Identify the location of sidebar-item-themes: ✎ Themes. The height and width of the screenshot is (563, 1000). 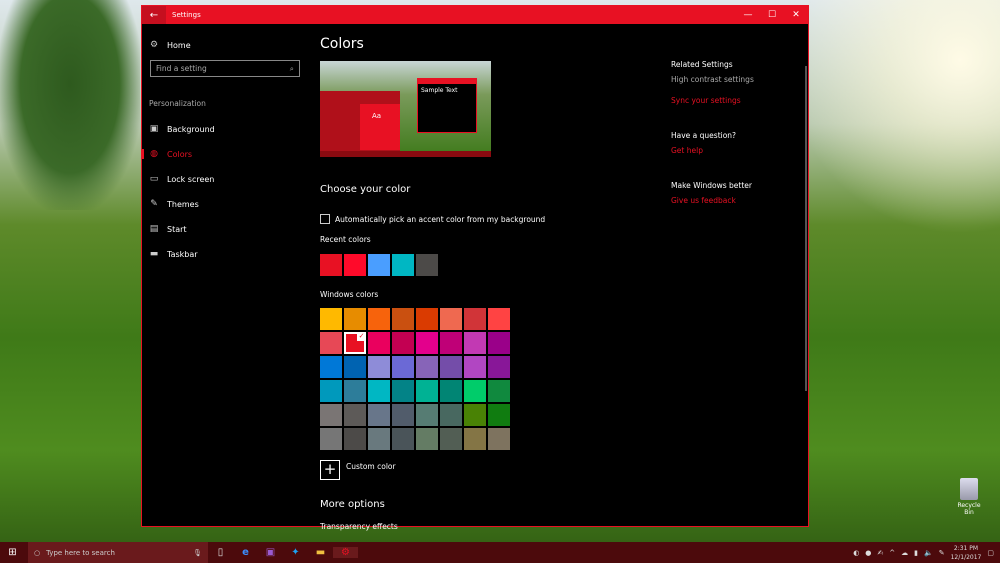
(174, 204).